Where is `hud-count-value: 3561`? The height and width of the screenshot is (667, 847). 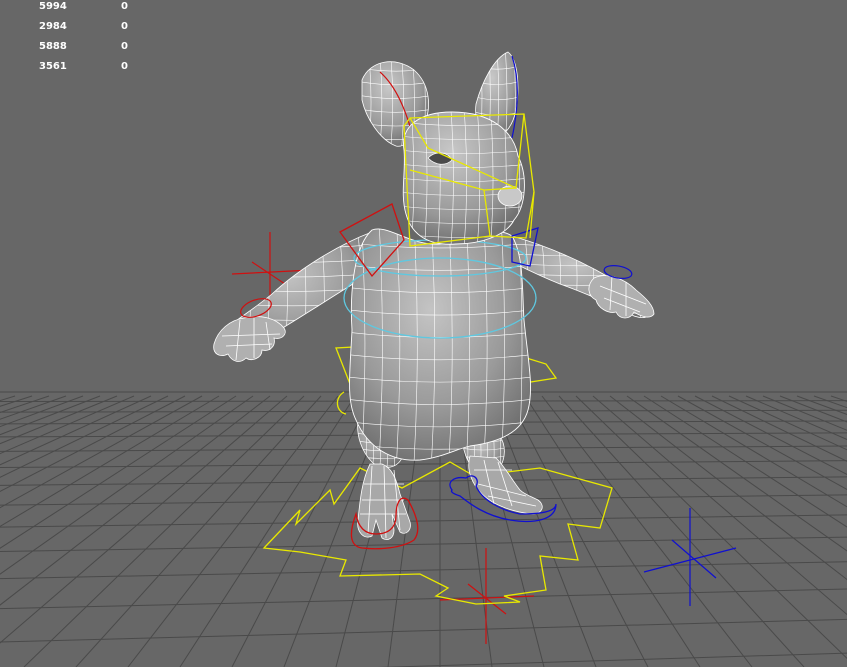
hud-count-value: 3561 is located at coordinates (53, 66).